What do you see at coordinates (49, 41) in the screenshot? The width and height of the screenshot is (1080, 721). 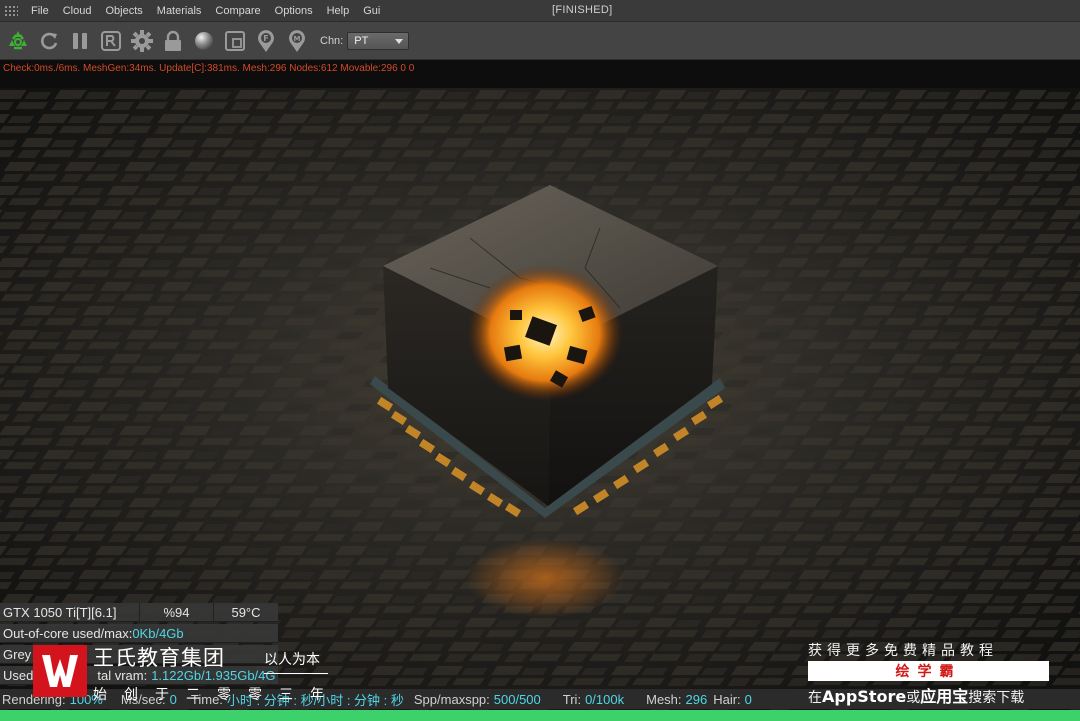 I see `refresh-icon` at bounding box center [49, 41].